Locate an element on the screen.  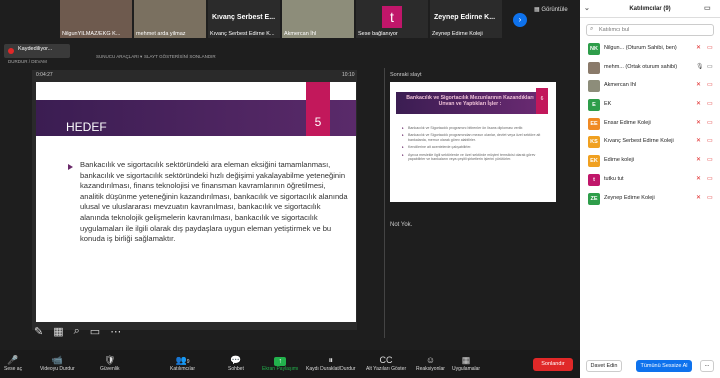
slide-title: HEDEF is located at coordinates (86, 127).